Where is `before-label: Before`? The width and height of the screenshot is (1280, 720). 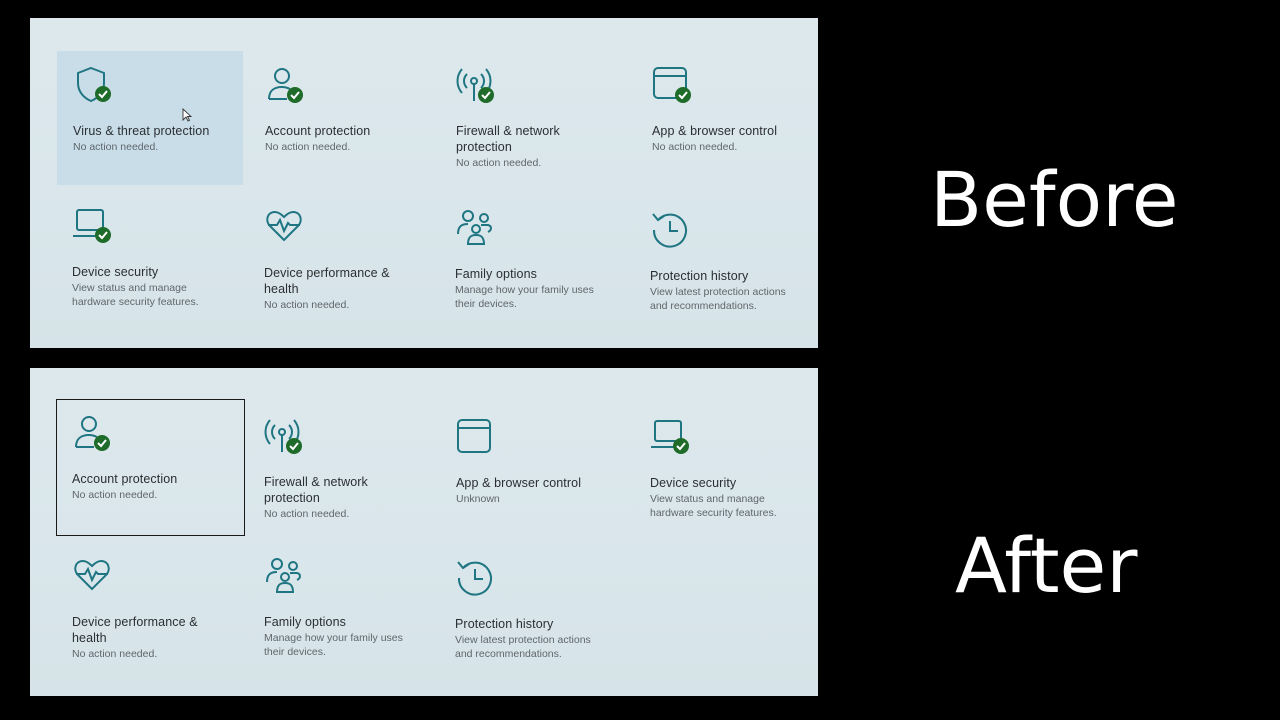
before-label: Before is located at coordinates (1054, 199).